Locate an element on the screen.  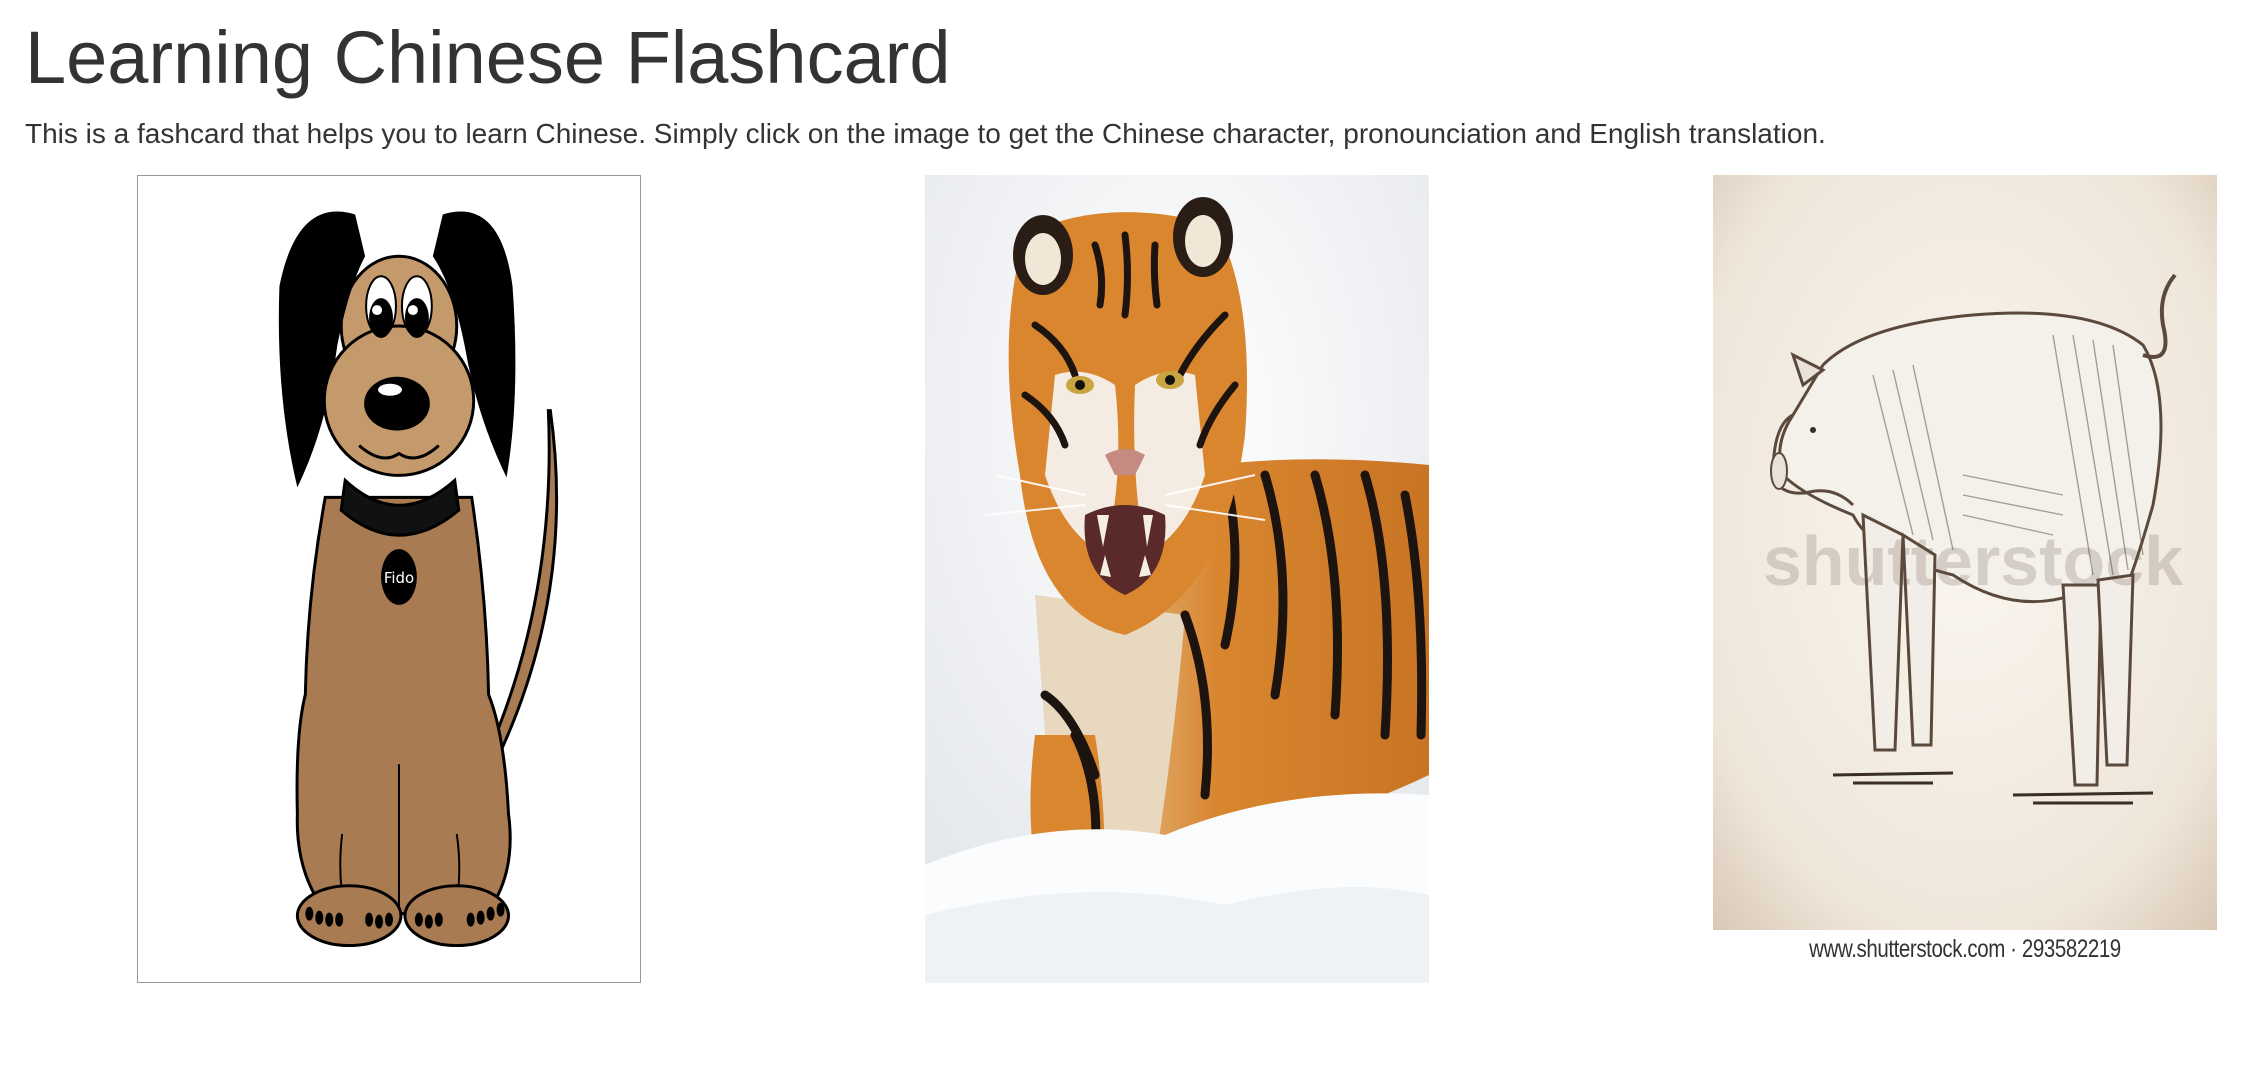
page-title: Learning Chinese Flashcard is located at coordinates (488, 57).